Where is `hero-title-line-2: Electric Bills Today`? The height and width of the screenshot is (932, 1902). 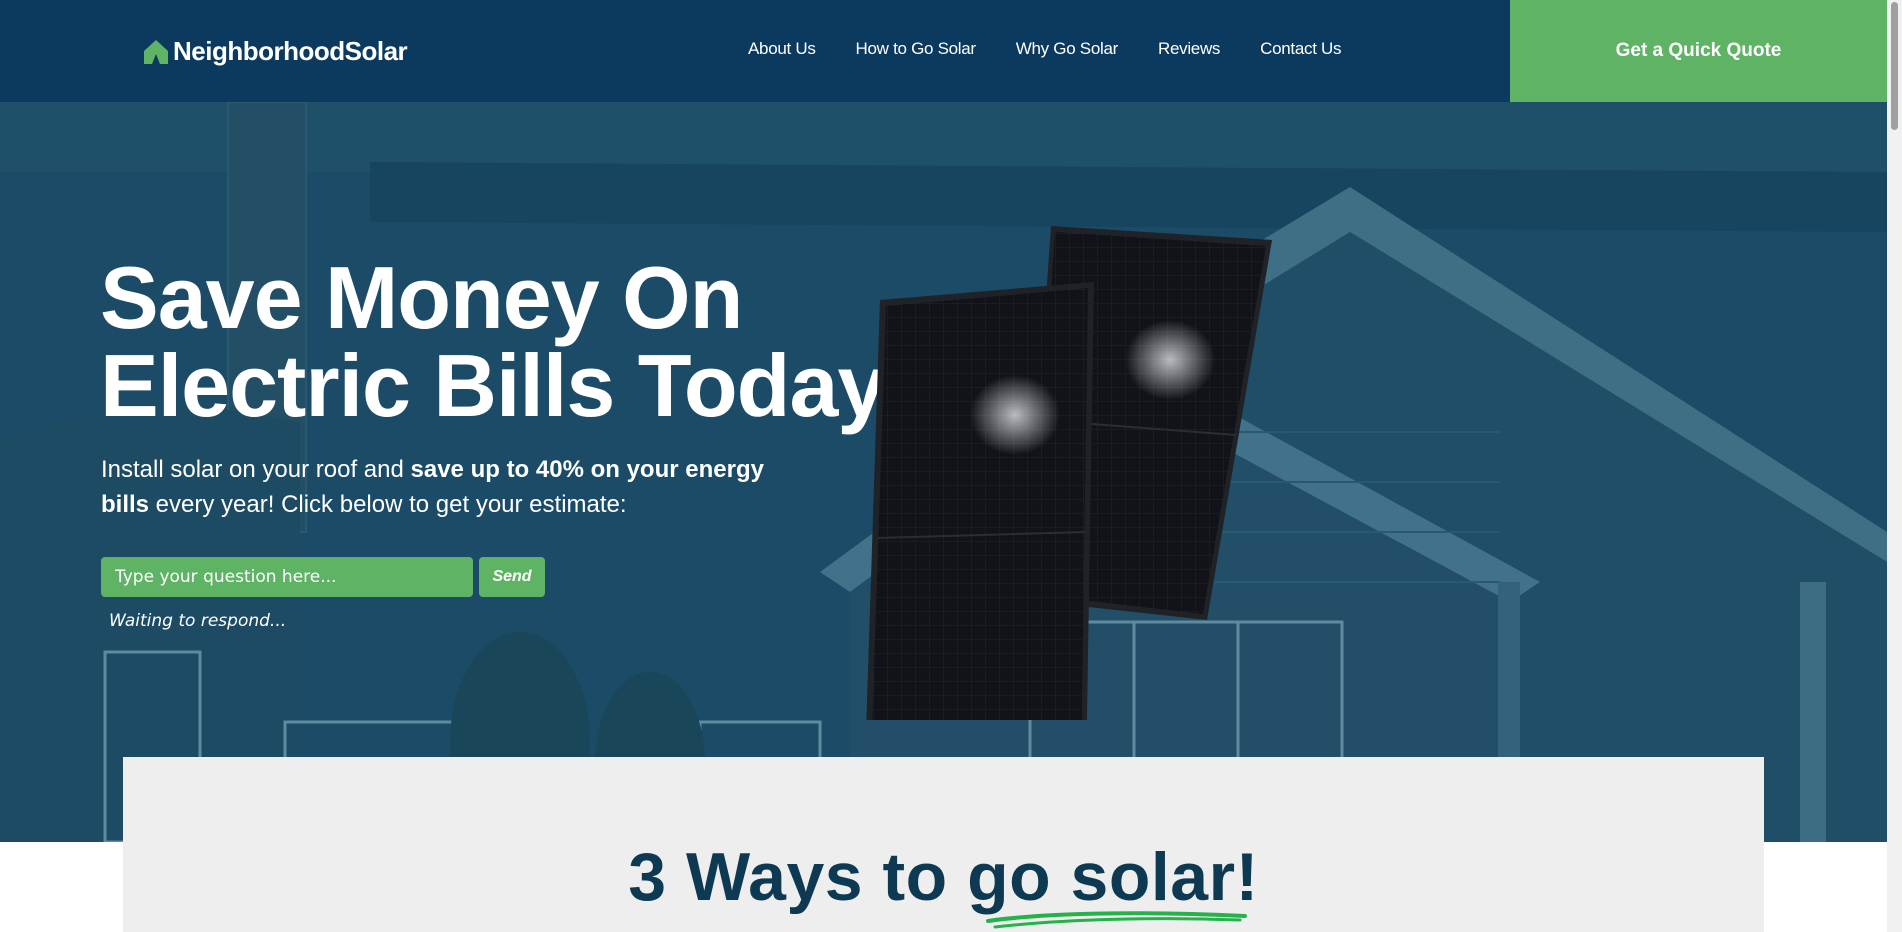
hero-title-line-2: Electric Bills Today is located at coordinates (493, 385).